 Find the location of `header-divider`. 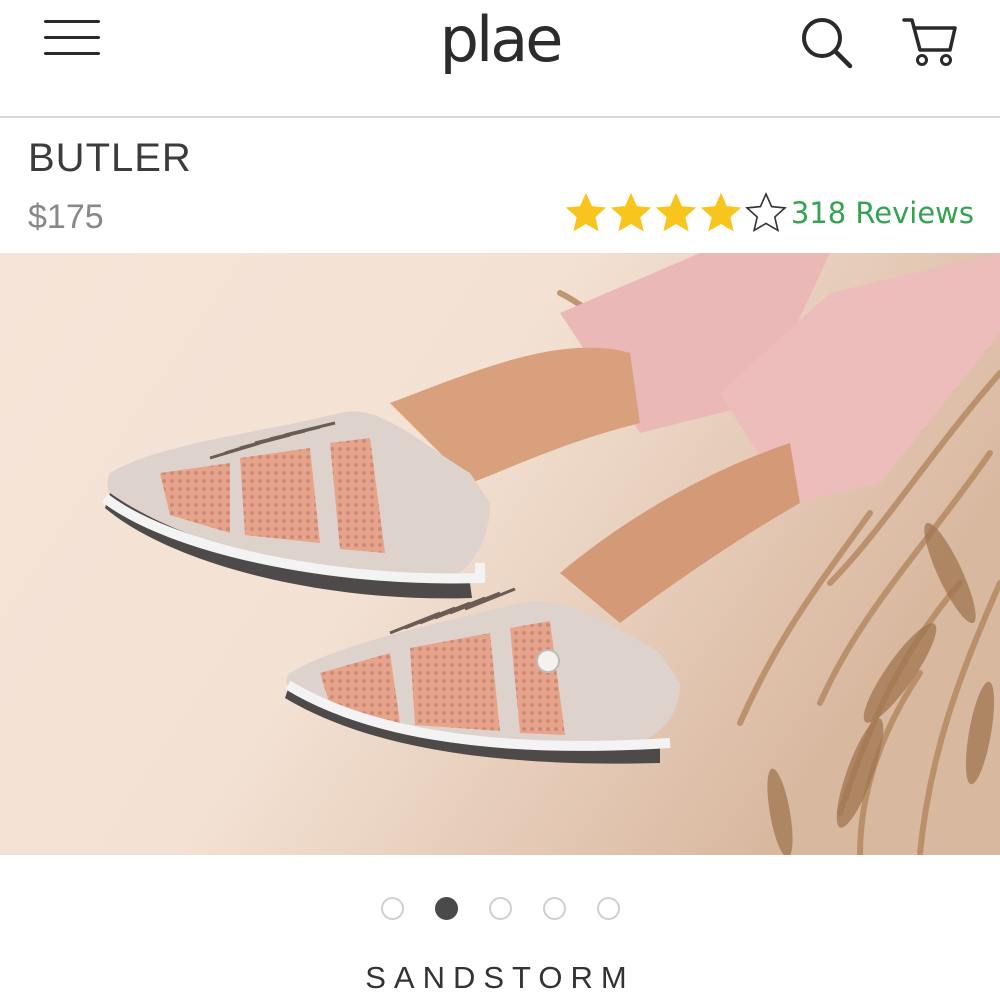

header-divider is located at coordinates (500, 117).